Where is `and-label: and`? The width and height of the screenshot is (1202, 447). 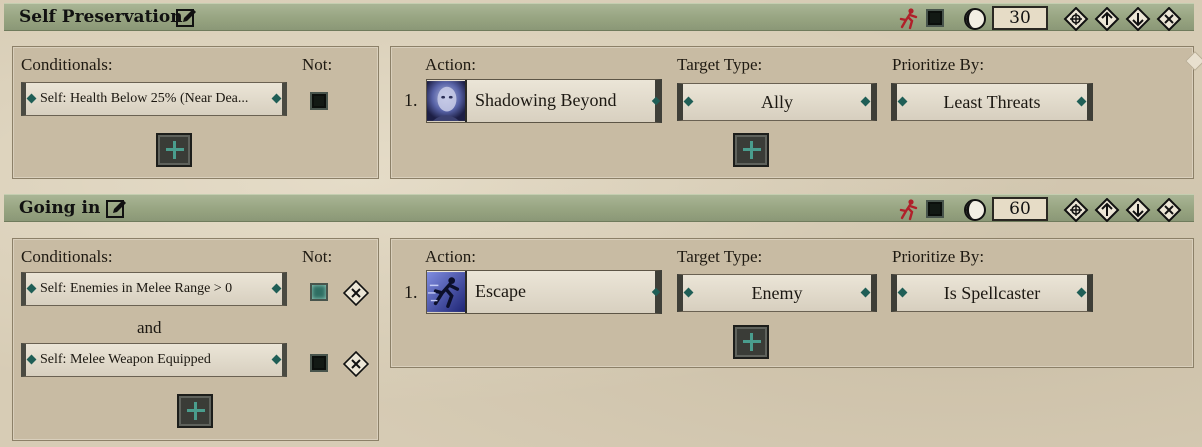 and-label: and is located at coordinates (149, 327).